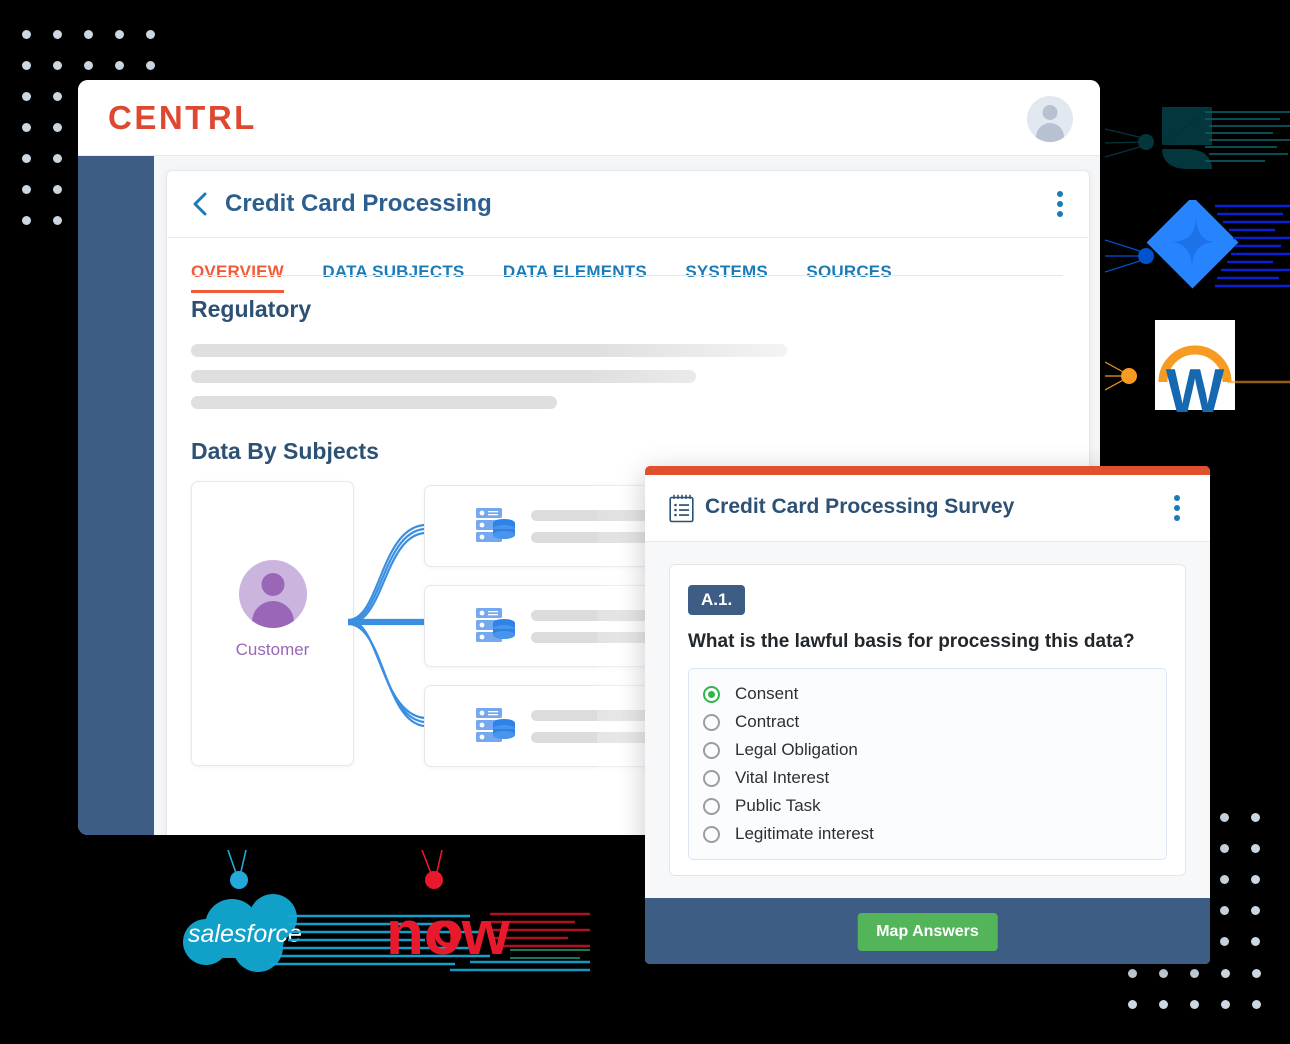  I want to click on tab-systems: SYSTEMS, so click(726, 277).